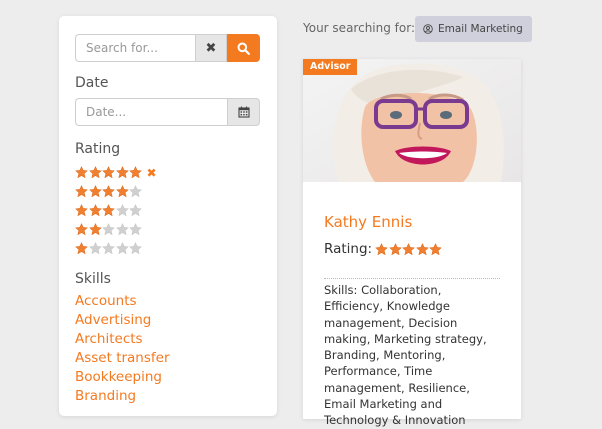 This screenshot has width=602, height=429. I want to click on advisor-rating-stars, so click(409, 249).